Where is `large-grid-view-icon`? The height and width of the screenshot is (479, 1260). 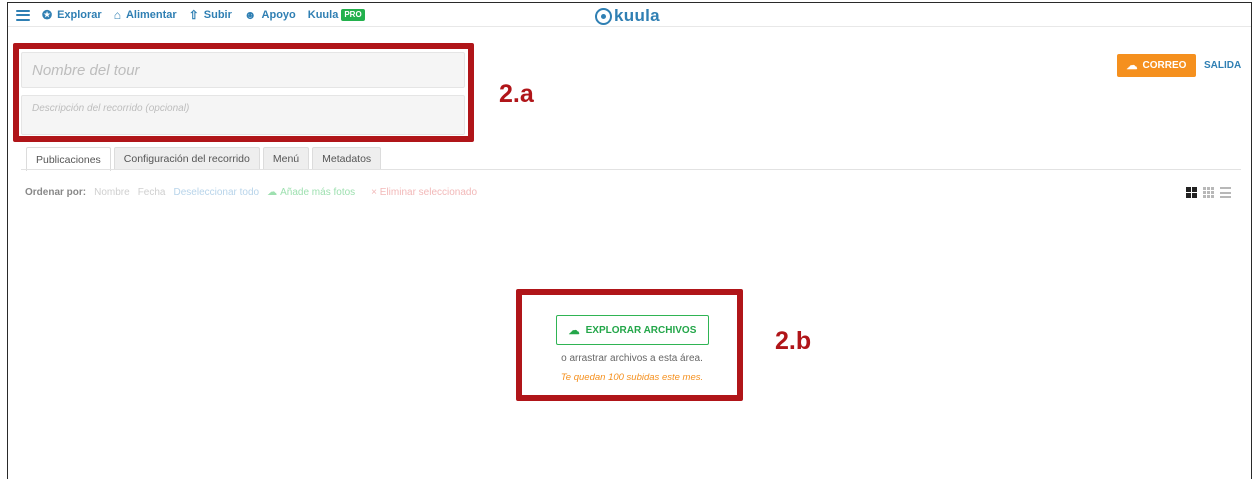 large-grid-view-icon is located at coordinates (1191, 192).